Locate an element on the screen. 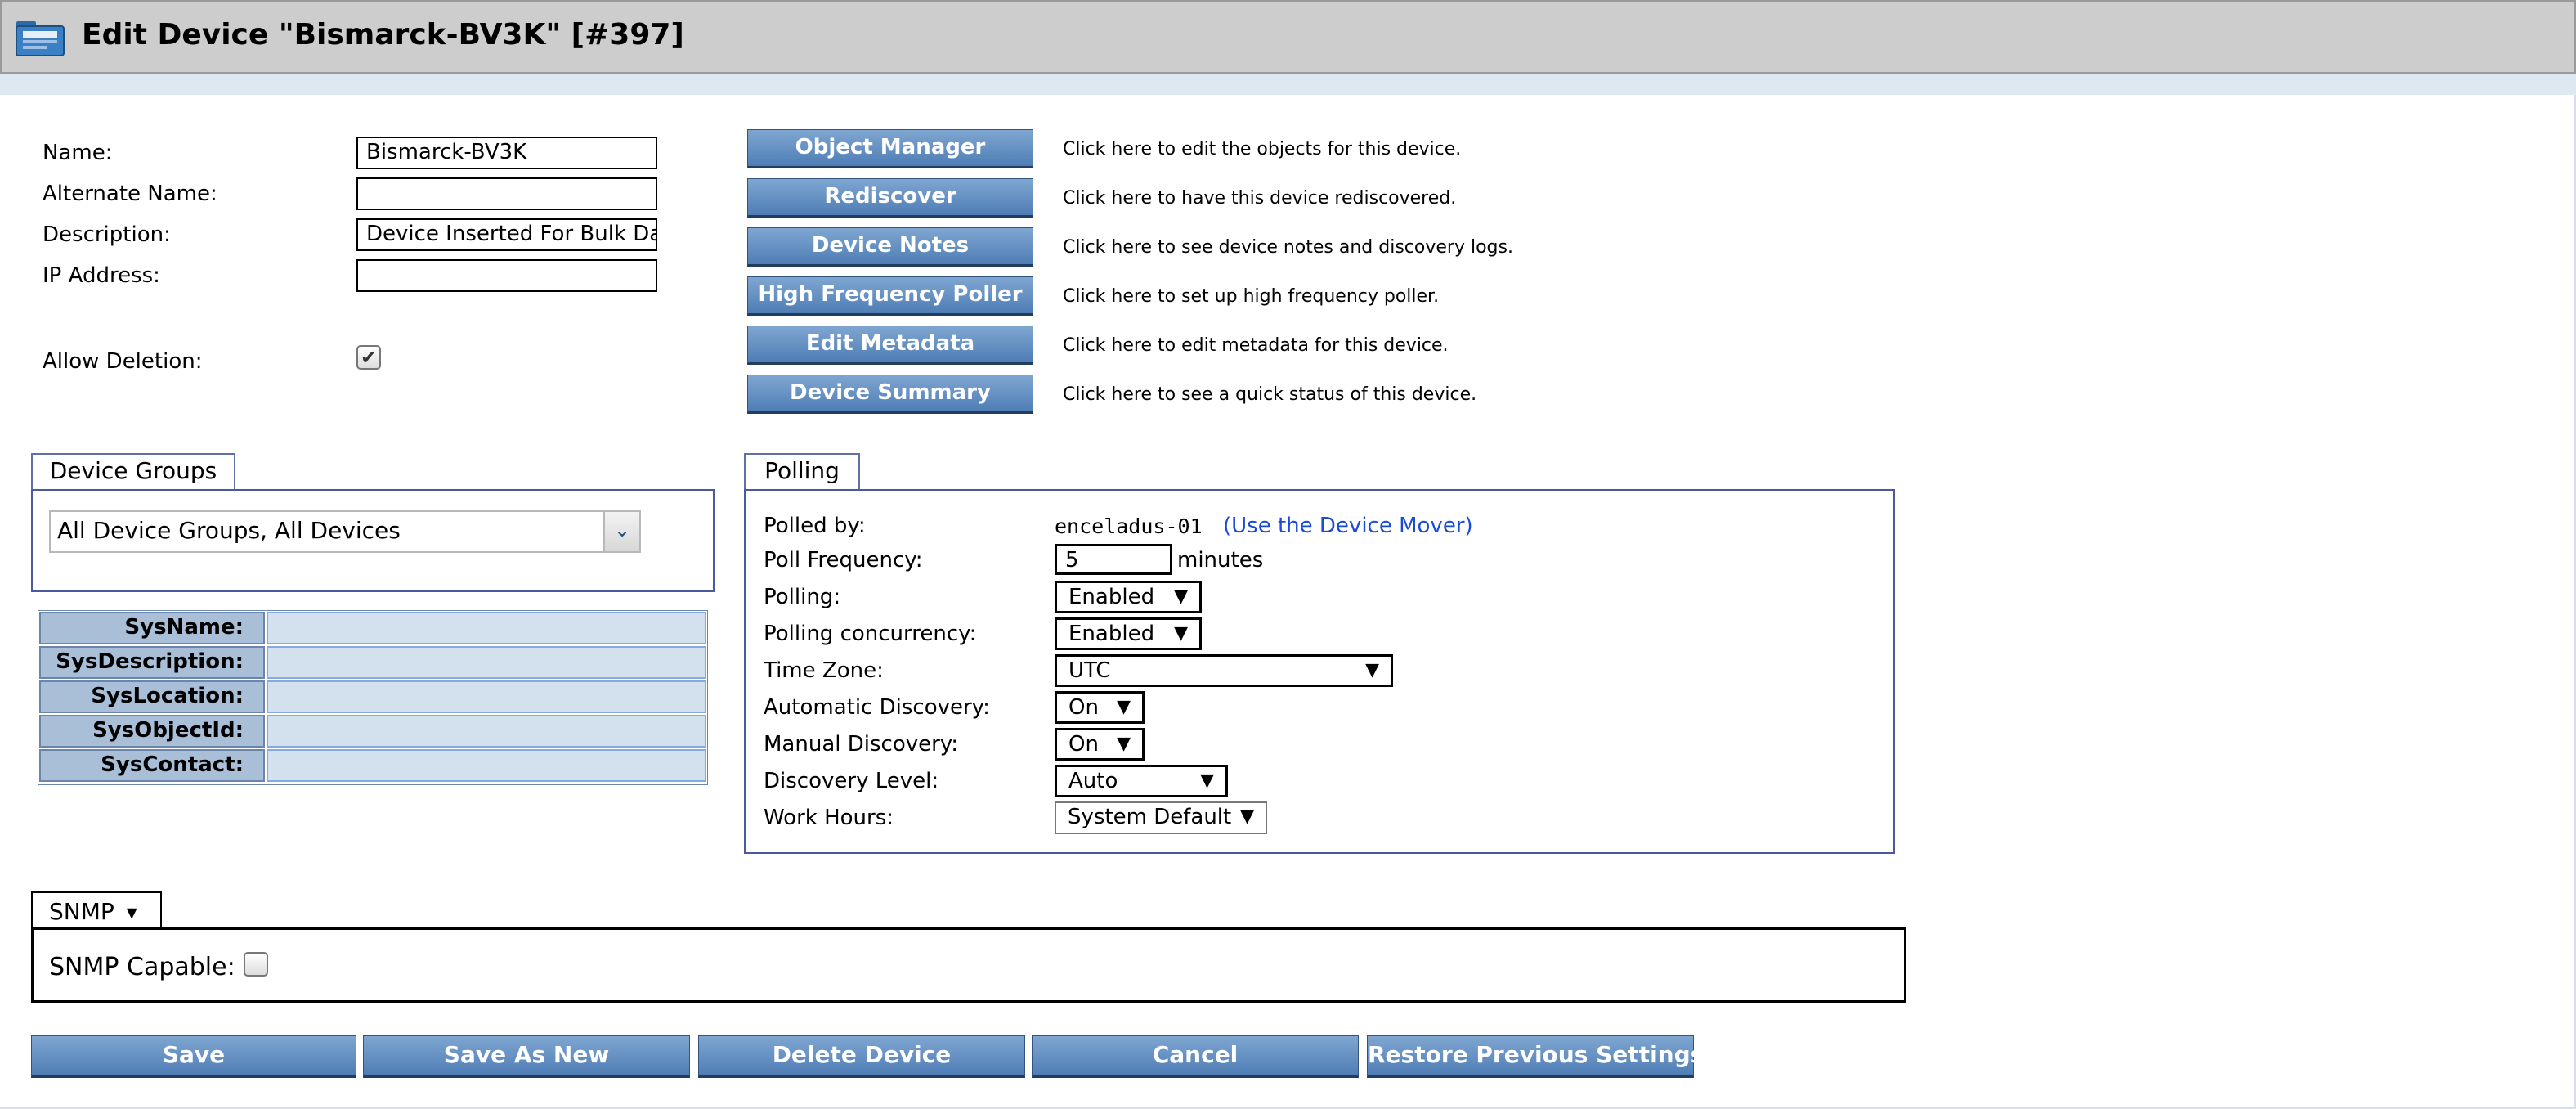  time-zone-select: UTC ▼ is located at coordinates (1224, 670).